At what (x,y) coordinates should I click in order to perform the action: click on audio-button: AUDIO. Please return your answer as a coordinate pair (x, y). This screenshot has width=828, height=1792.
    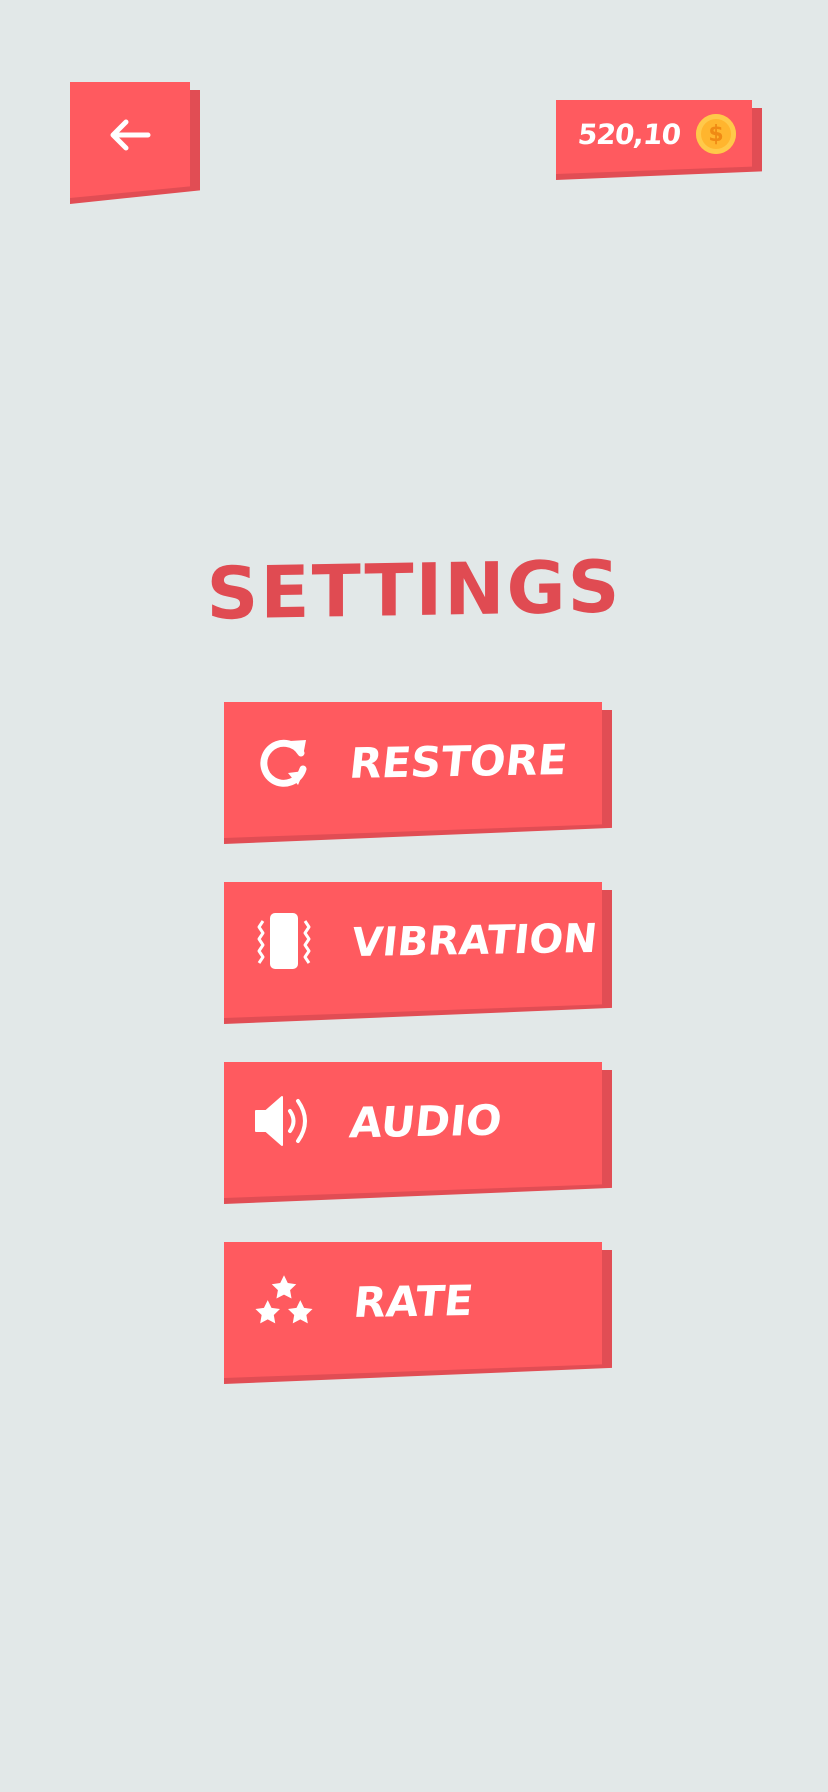
    Looking at the image, I should click on (418, 1133).